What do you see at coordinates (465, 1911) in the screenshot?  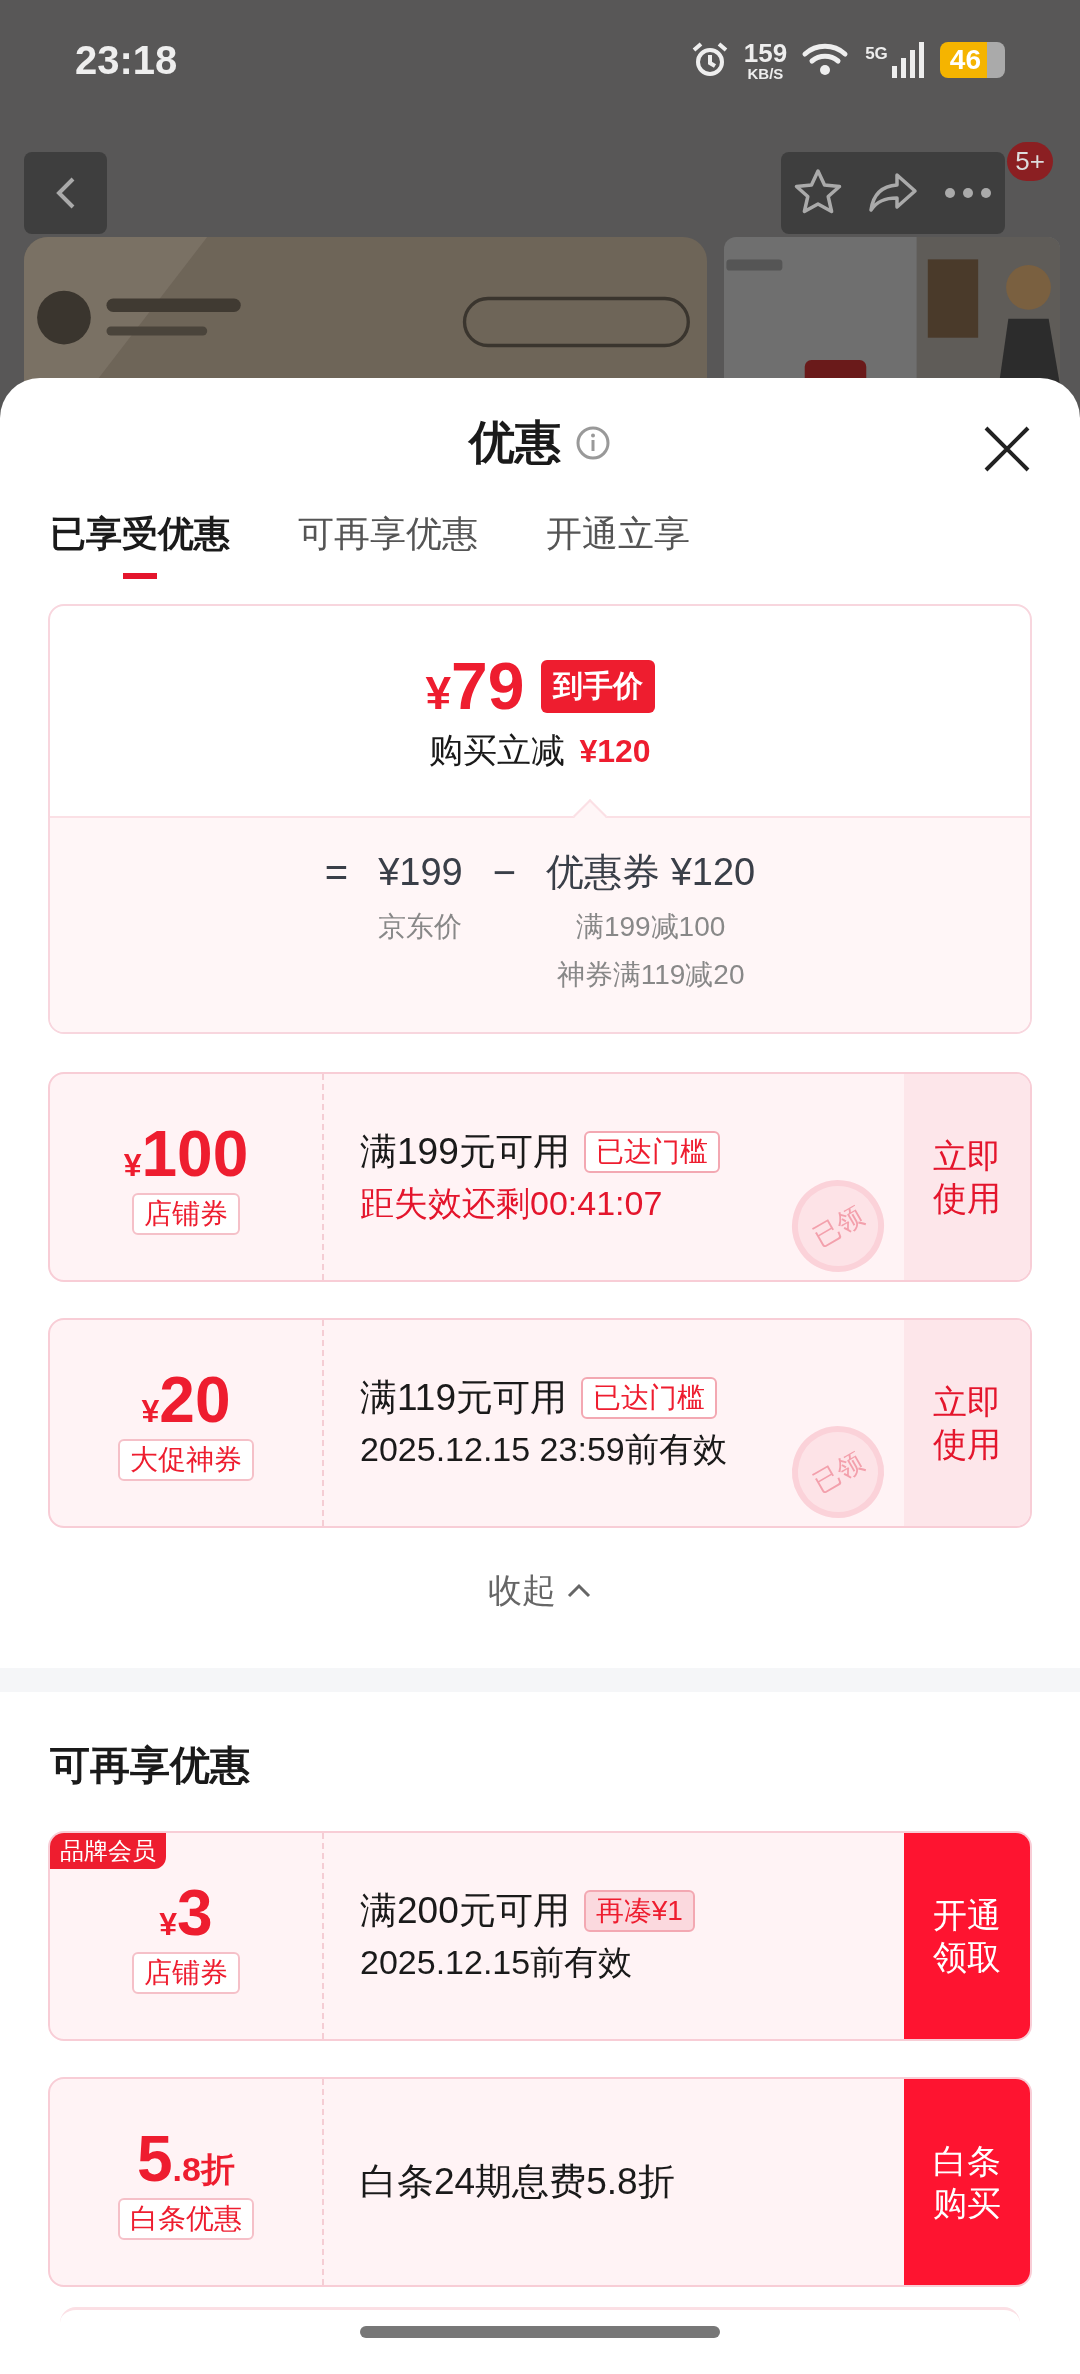 I see `coupon-condition: 满200元可用` at bounding box center [465, 1911].